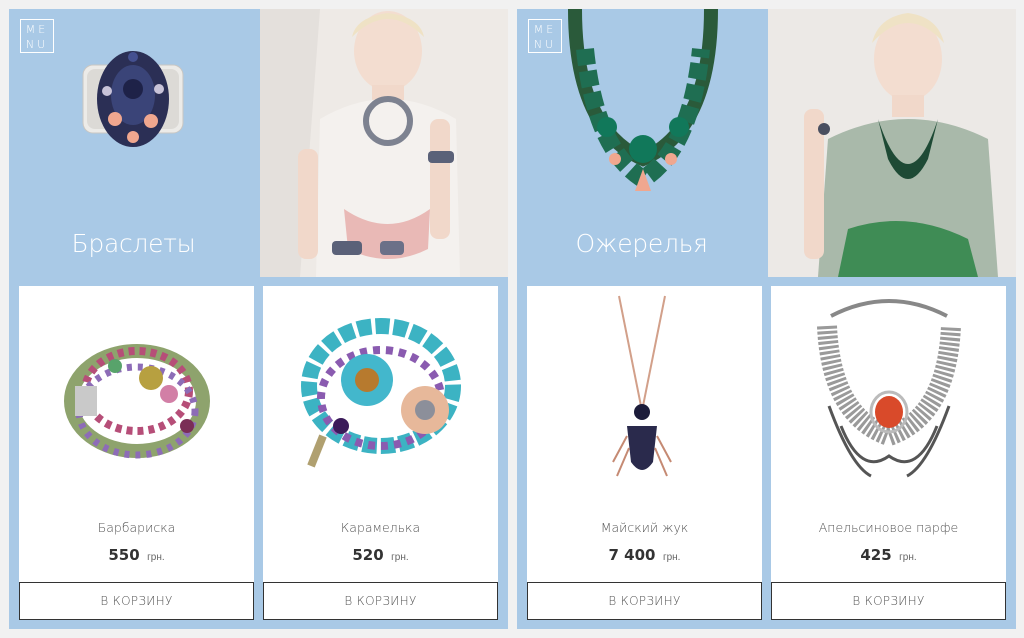  What do you see at coordinates (133, 243) in the screenshot?
I see `category-title: Браслеты` at bounding box center [133, 243].